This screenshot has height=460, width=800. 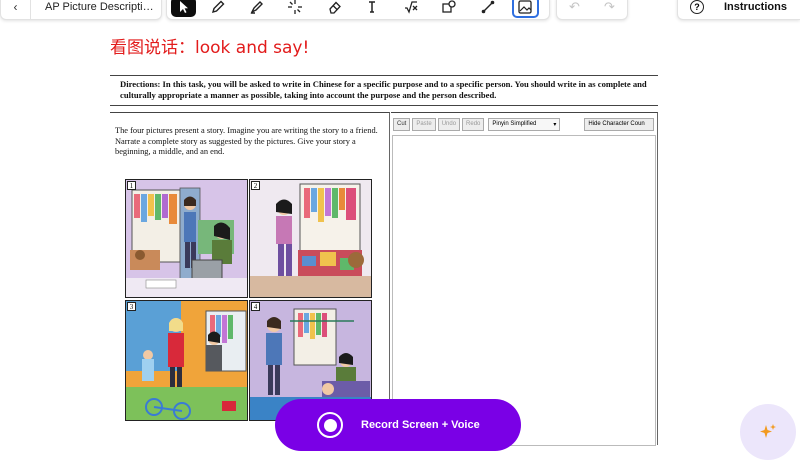 I want to click on history-controls: ↶ ↷, so click(x=592, y=10).